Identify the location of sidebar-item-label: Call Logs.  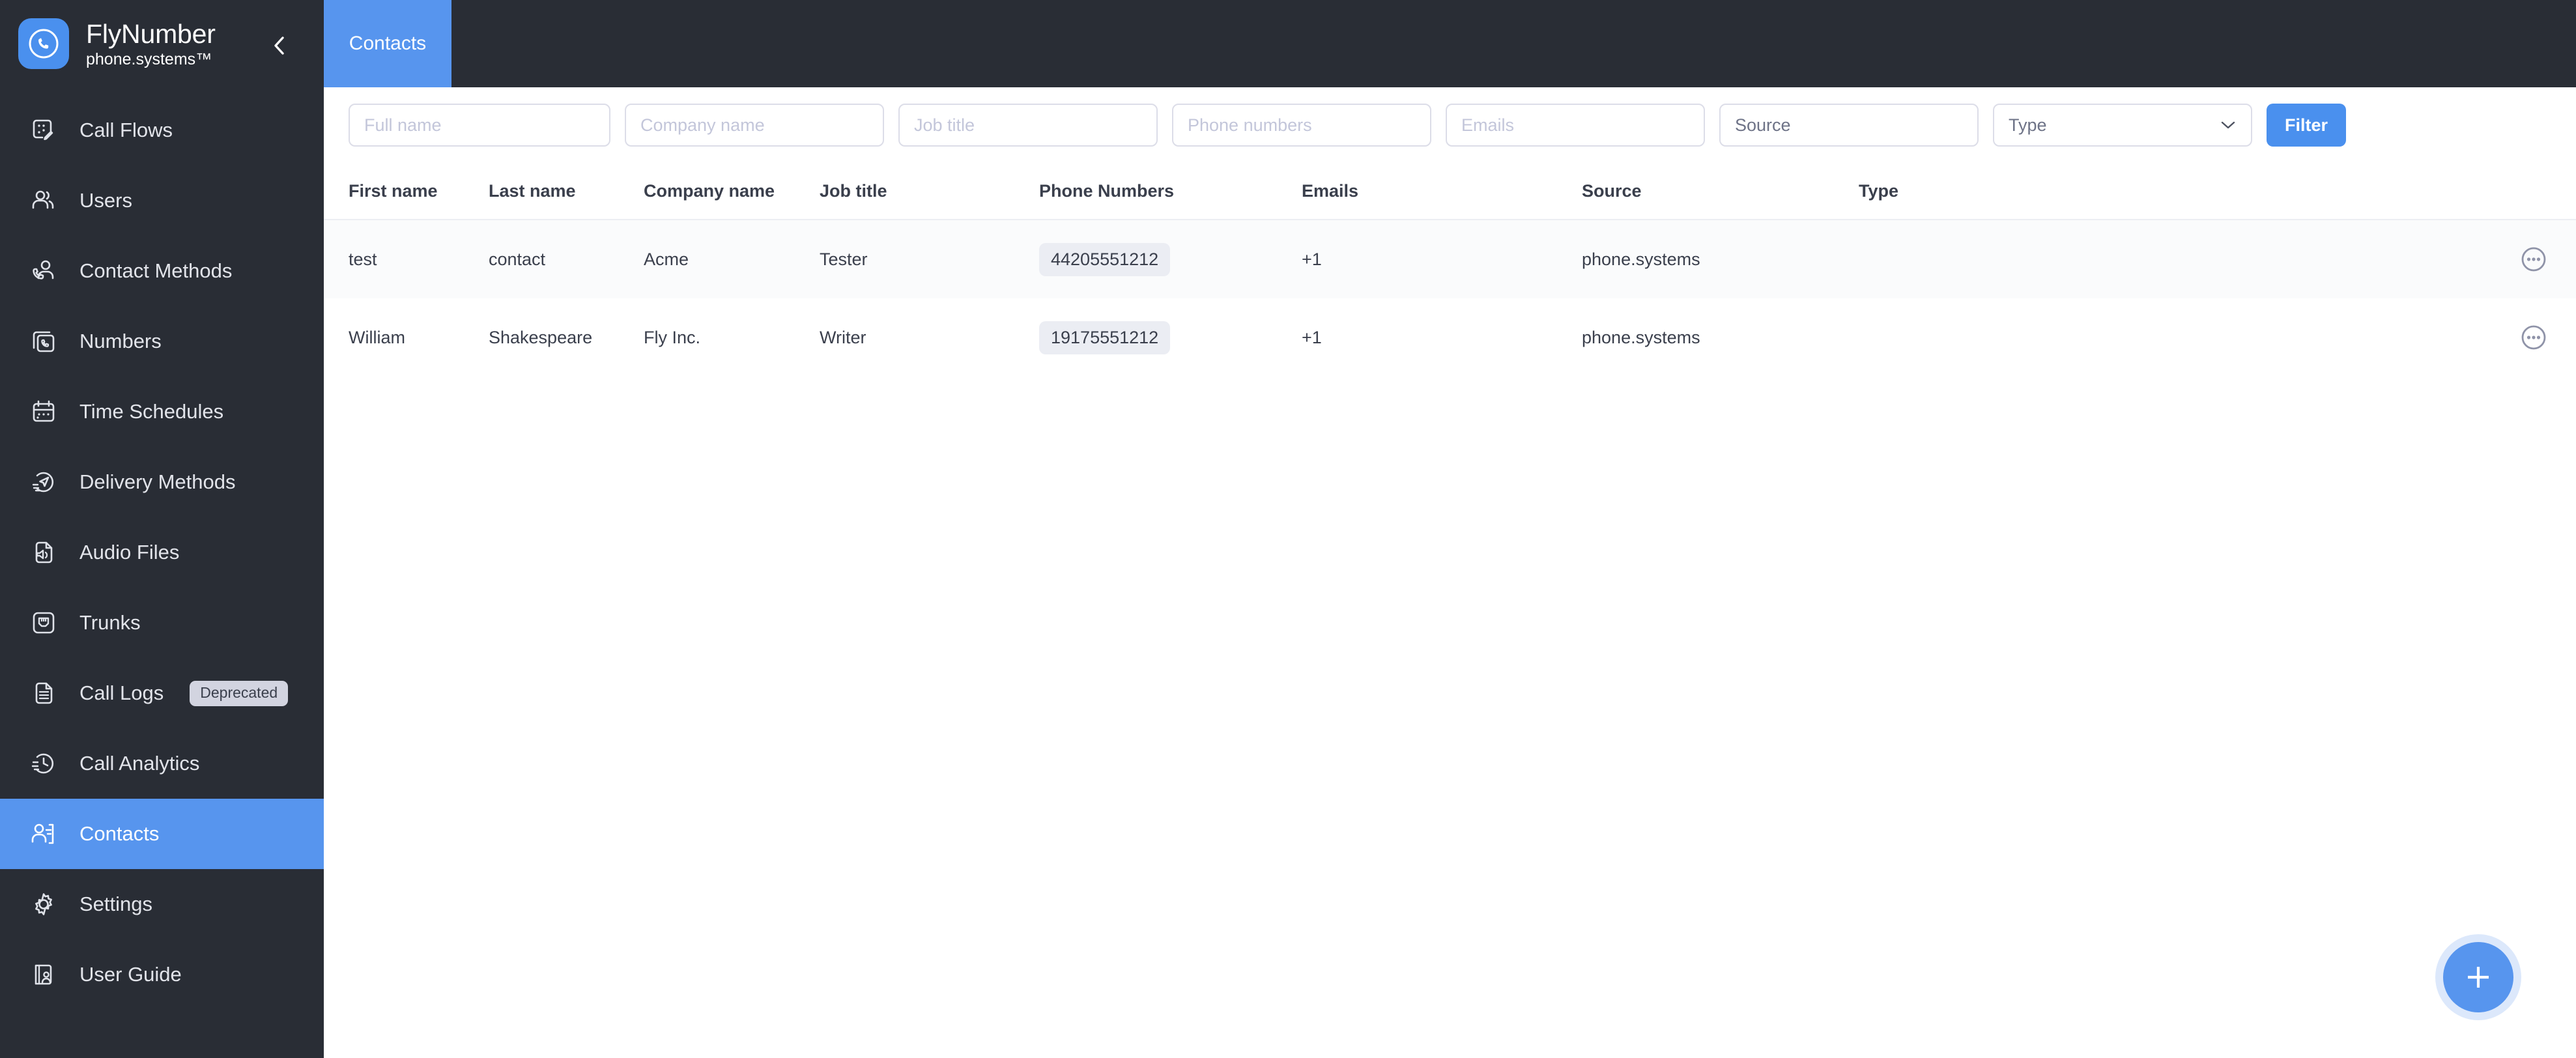
(122, 692).